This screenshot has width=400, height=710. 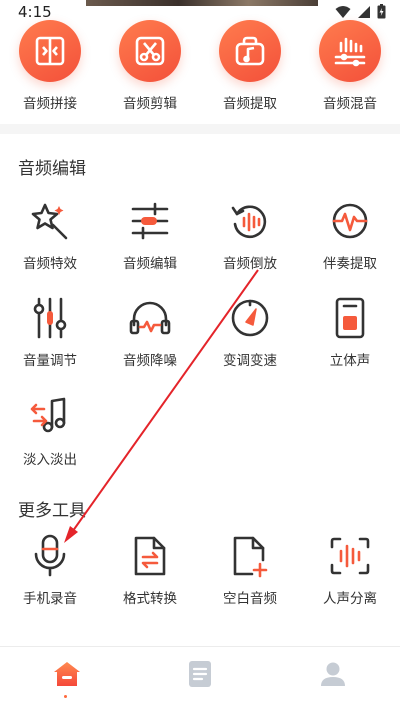 What do you see at coordinates (350, 586) in the screenshot?
I see `tool-voice-separation: 人声分离` at bounding box center [350, 586].